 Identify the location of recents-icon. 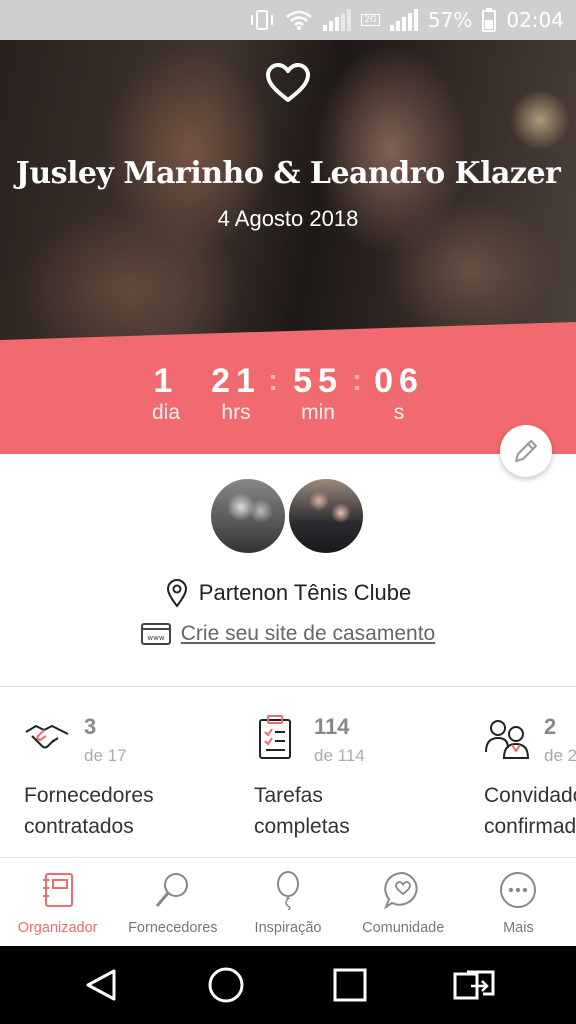
(350, 985).